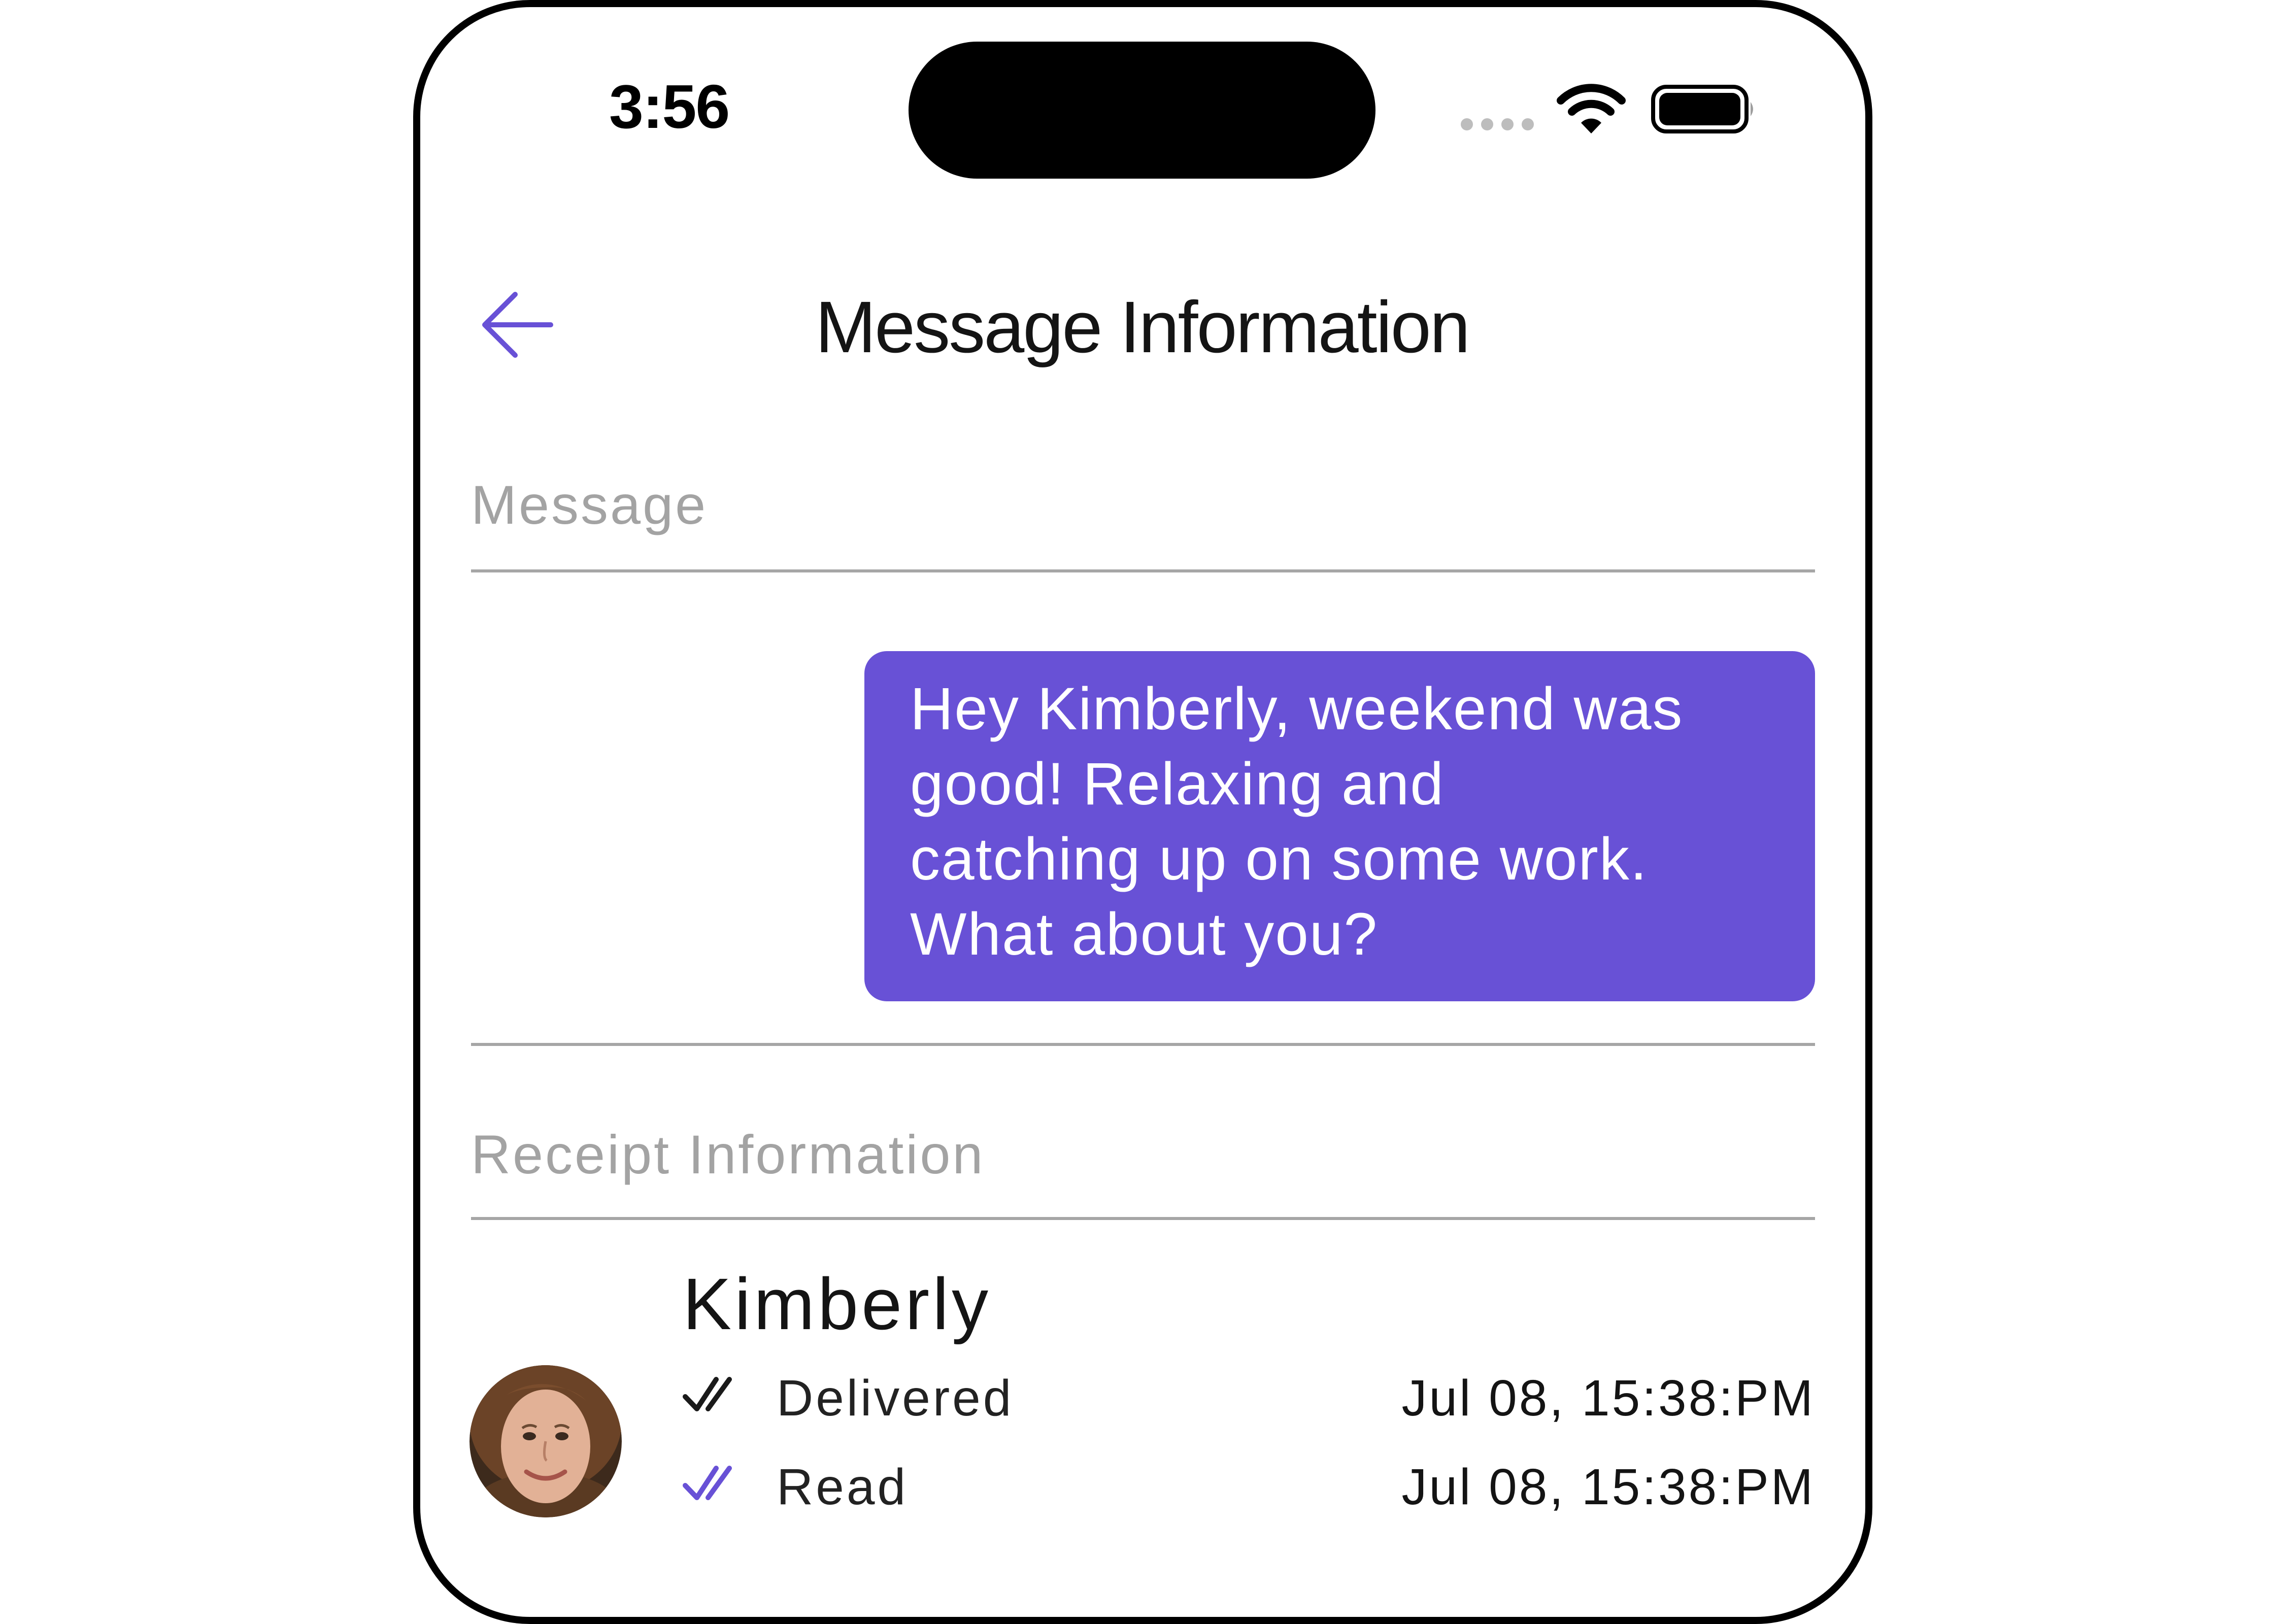 The image size is (2283, 1624). Describe the element at coordinates (837, 1304) in the screenshot. I see `recipient-name: Kimberly` at that location.